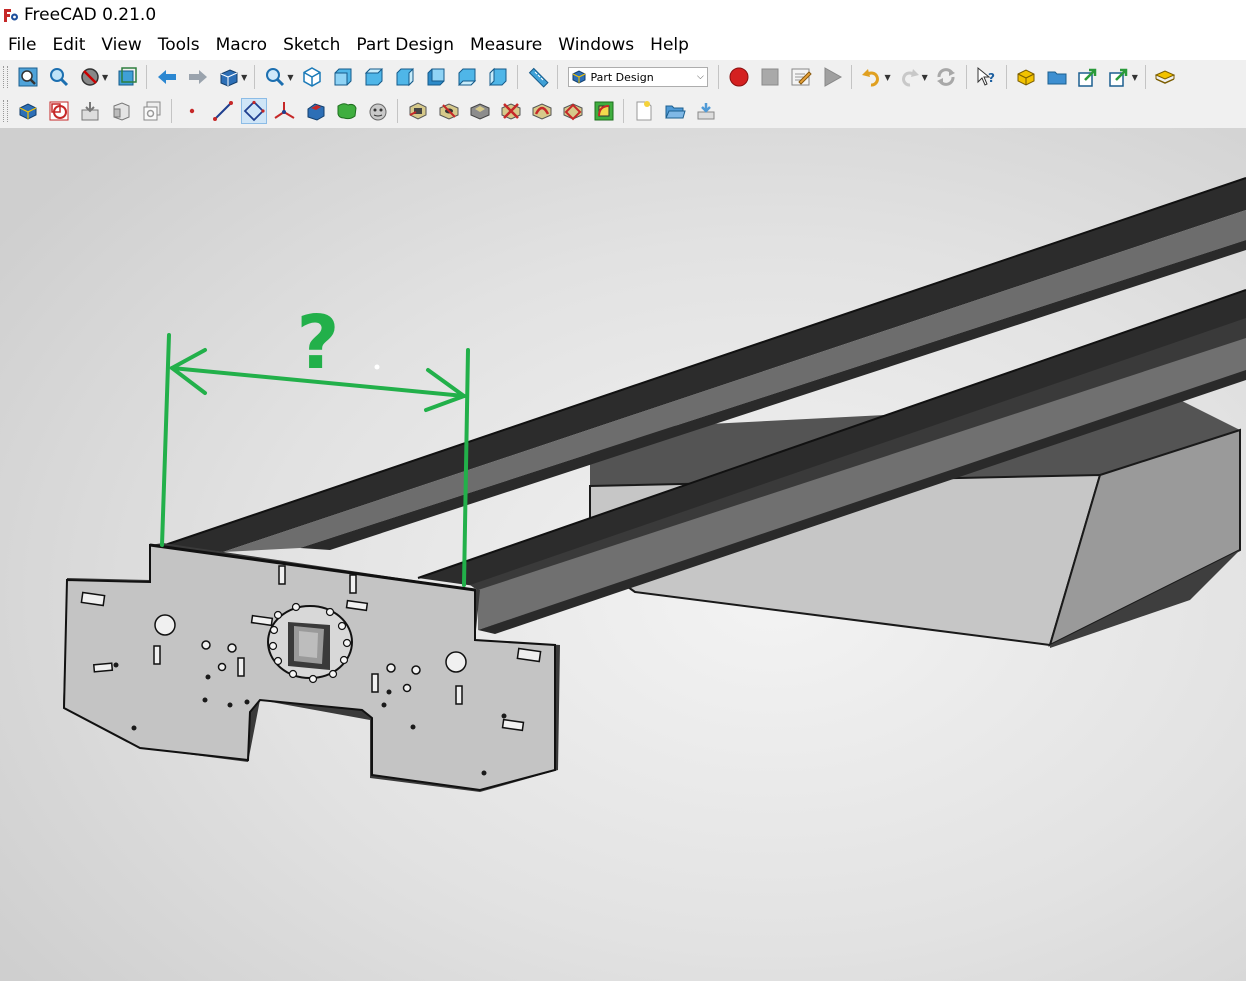  What do you see at coordinates (449, 111) in the screenshot?
I see `hole-icon` at bounding box center [449, 111].